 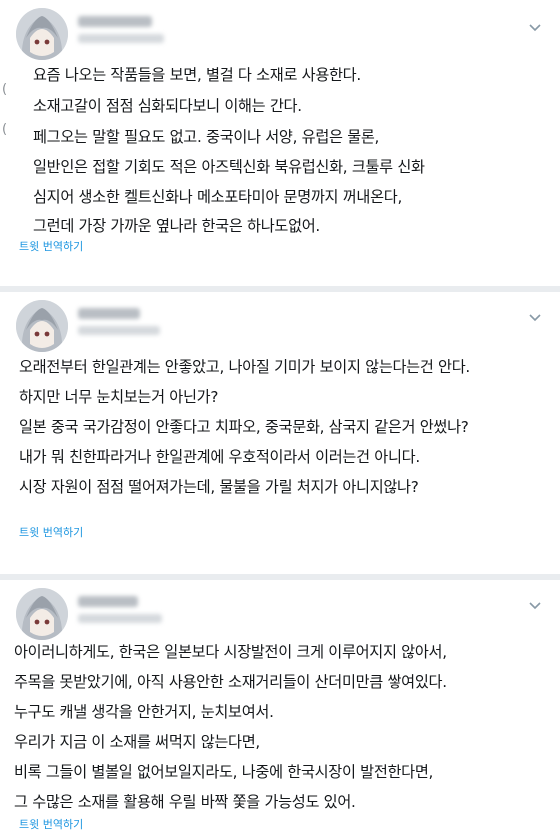 I want to click on tweet-text-line: 아이러니하게도, 한국은 일본보다 시장발전이 크게 이루어지지 않아서,, so click(x=230, y=652).